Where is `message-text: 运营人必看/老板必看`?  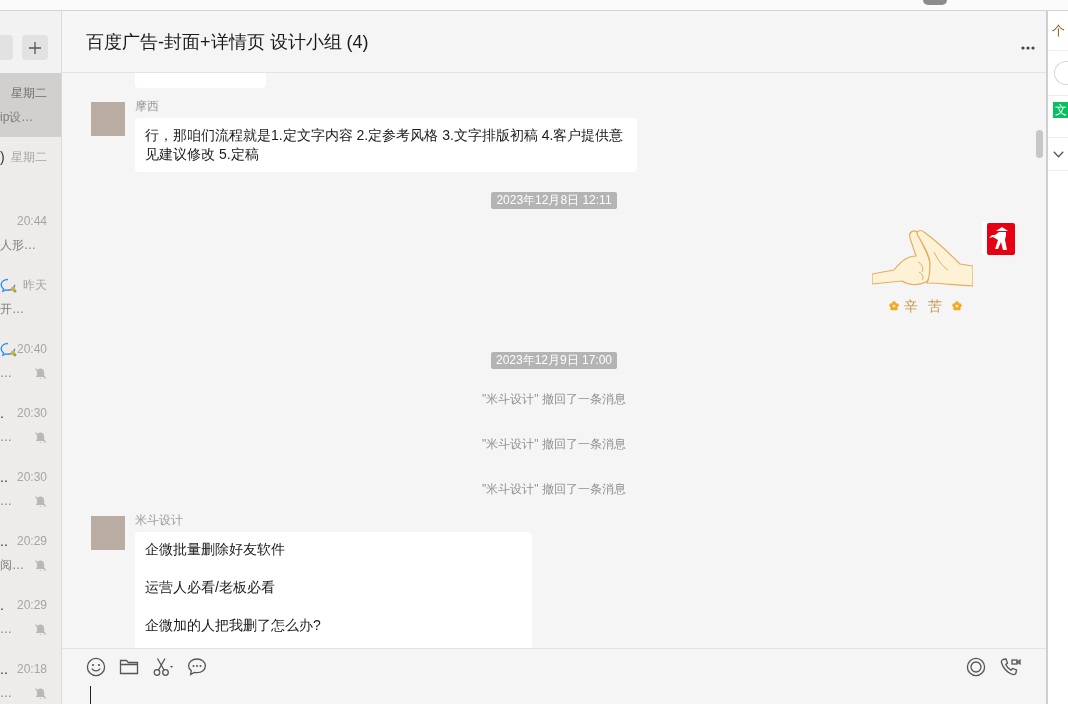 message-text: 运营人必看/老板必看 is located at coordinates (210, 587).